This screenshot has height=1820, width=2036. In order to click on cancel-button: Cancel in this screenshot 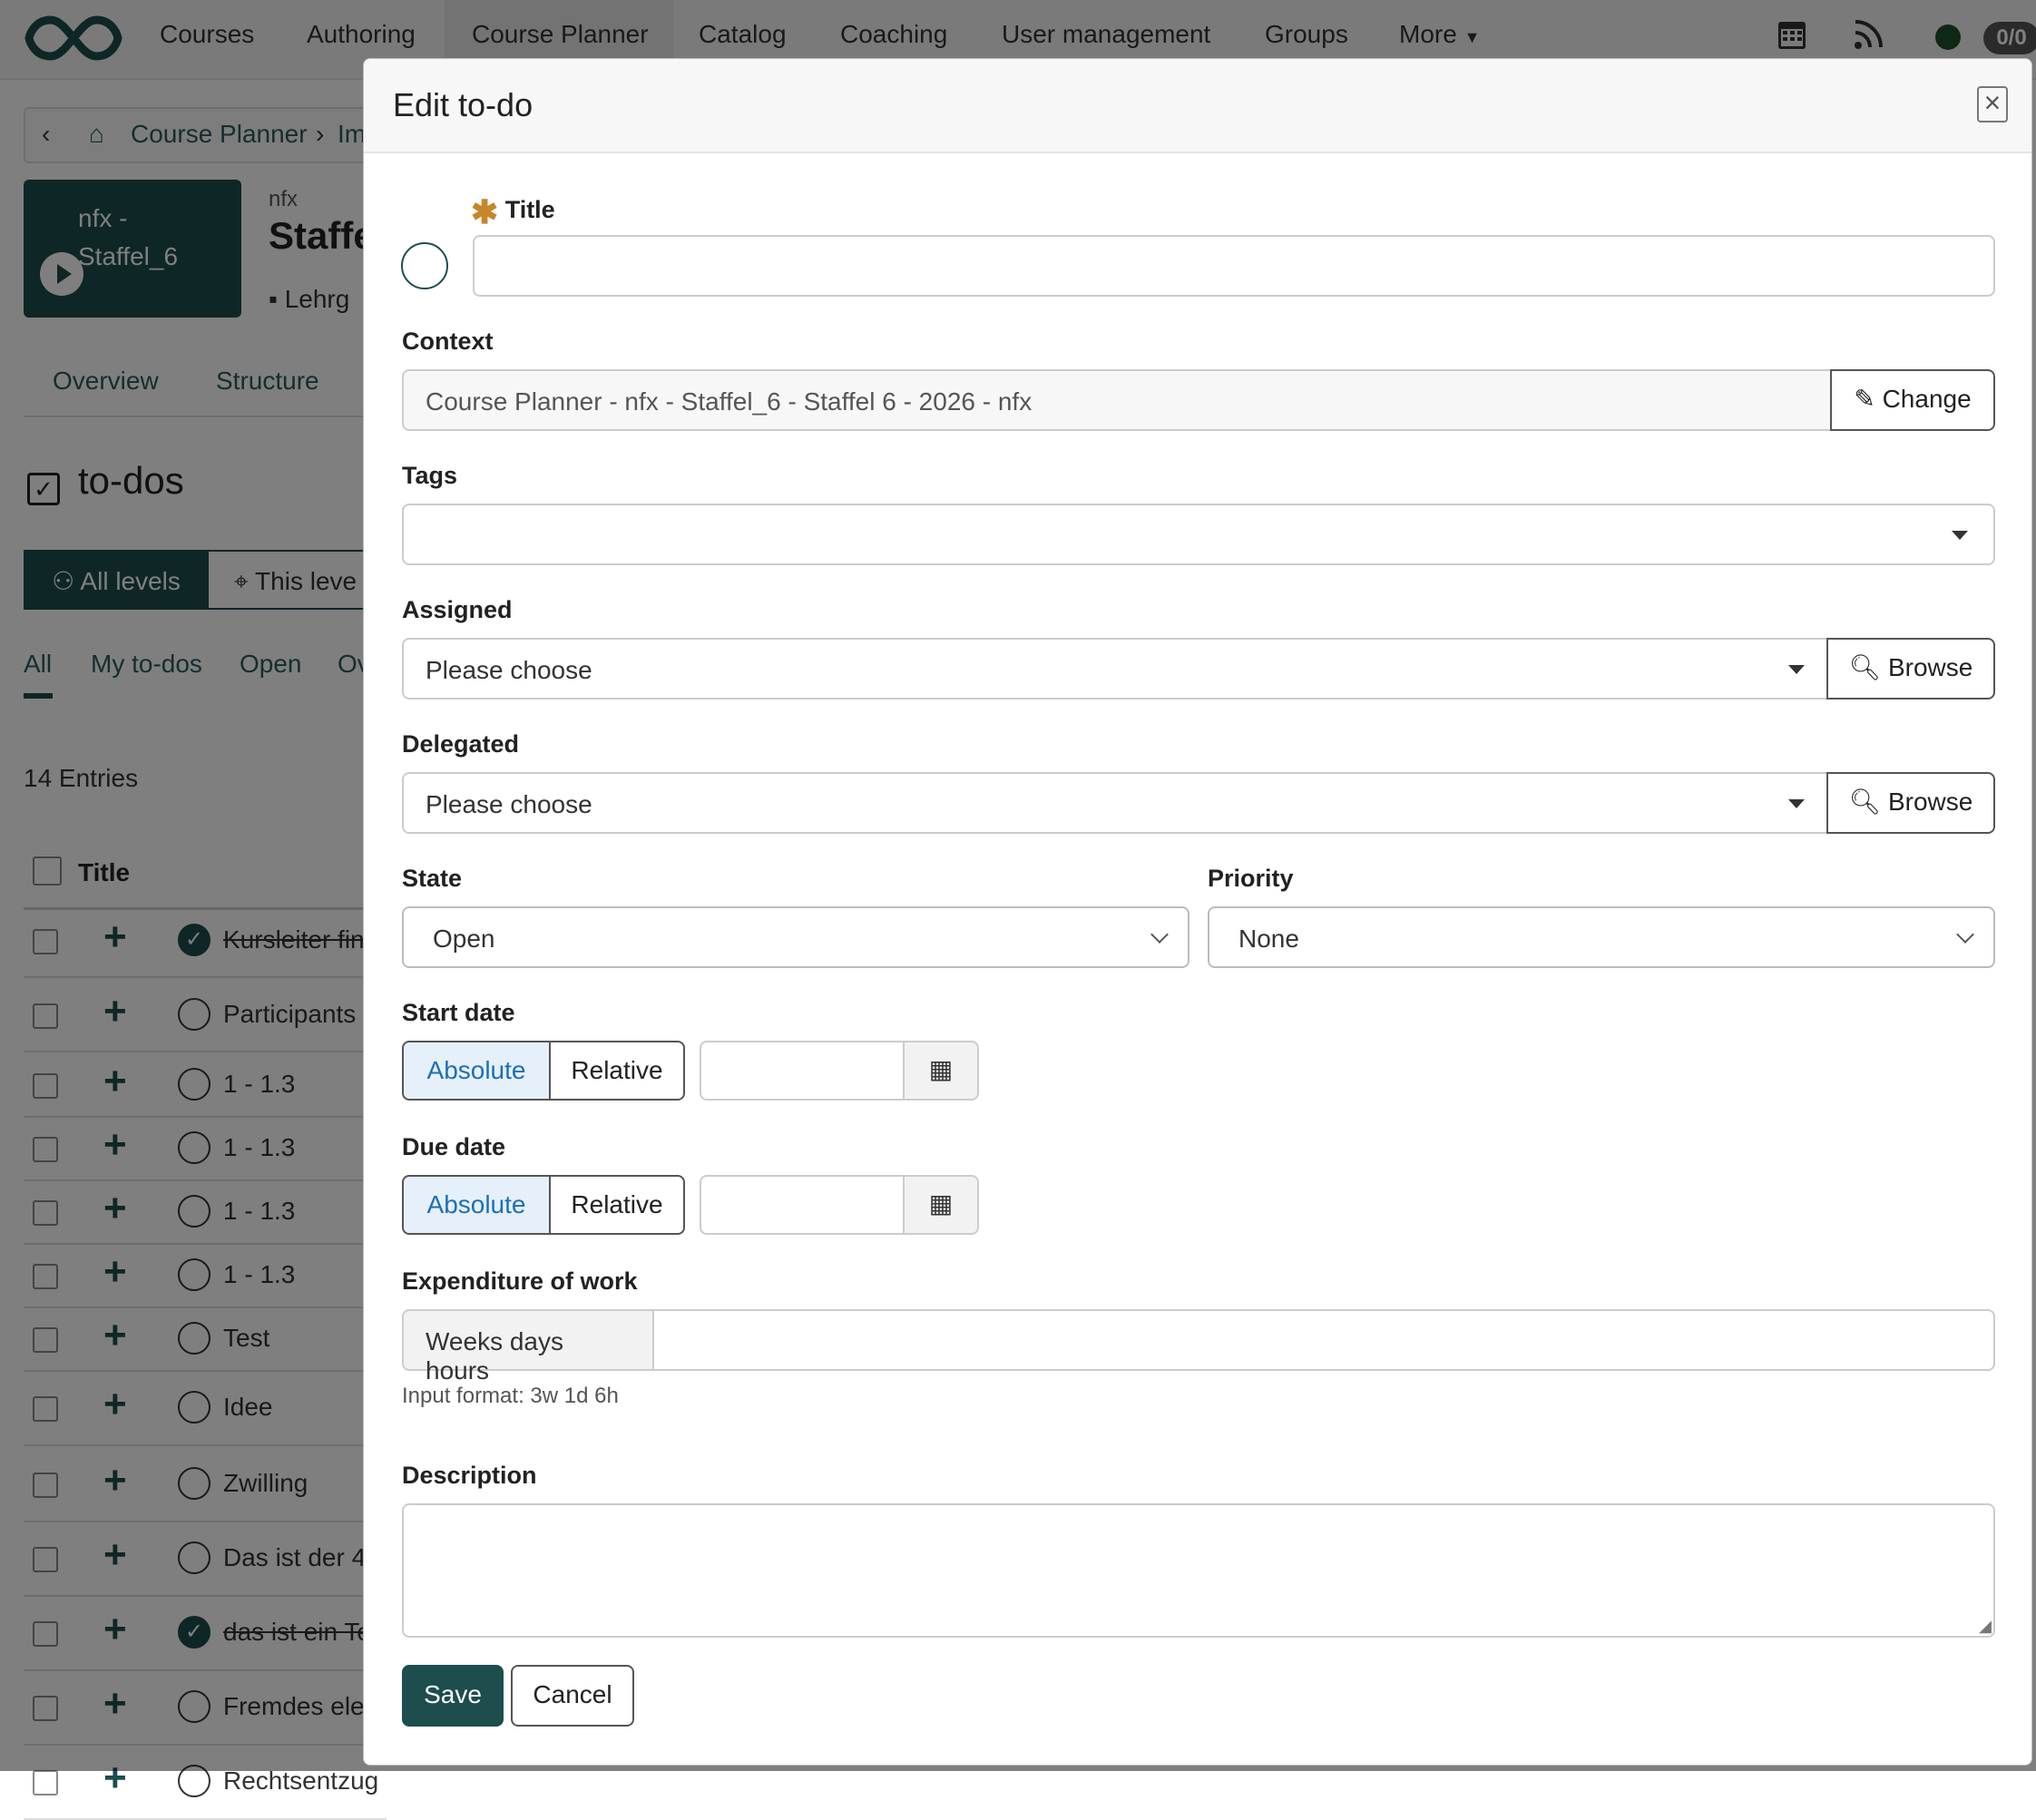, I will do `click(573, 1696)`.